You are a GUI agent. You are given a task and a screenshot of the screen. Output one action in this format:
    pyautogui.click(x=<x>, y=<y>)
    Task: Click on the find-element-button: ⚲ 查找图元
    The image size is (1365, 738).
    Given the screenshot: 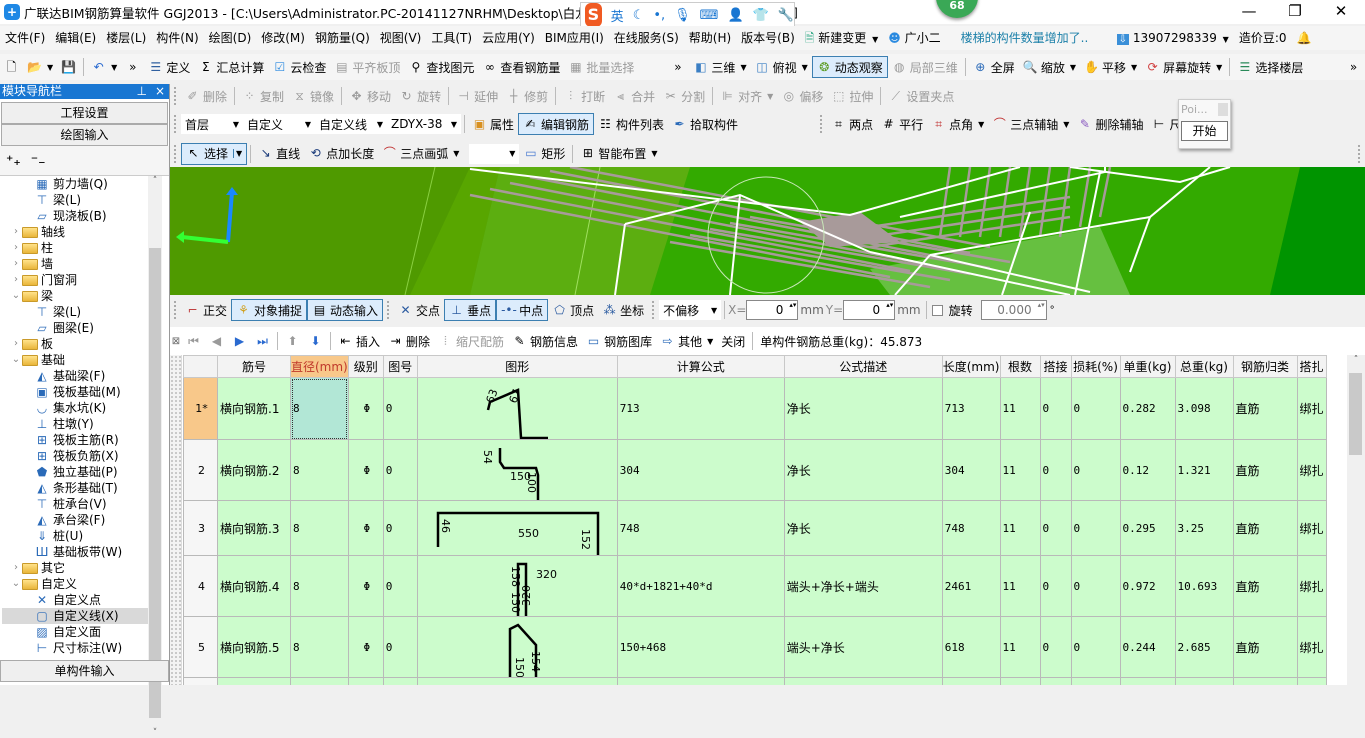 What is the action you would take?
    pyautogui.click(x=441, y=67)
    